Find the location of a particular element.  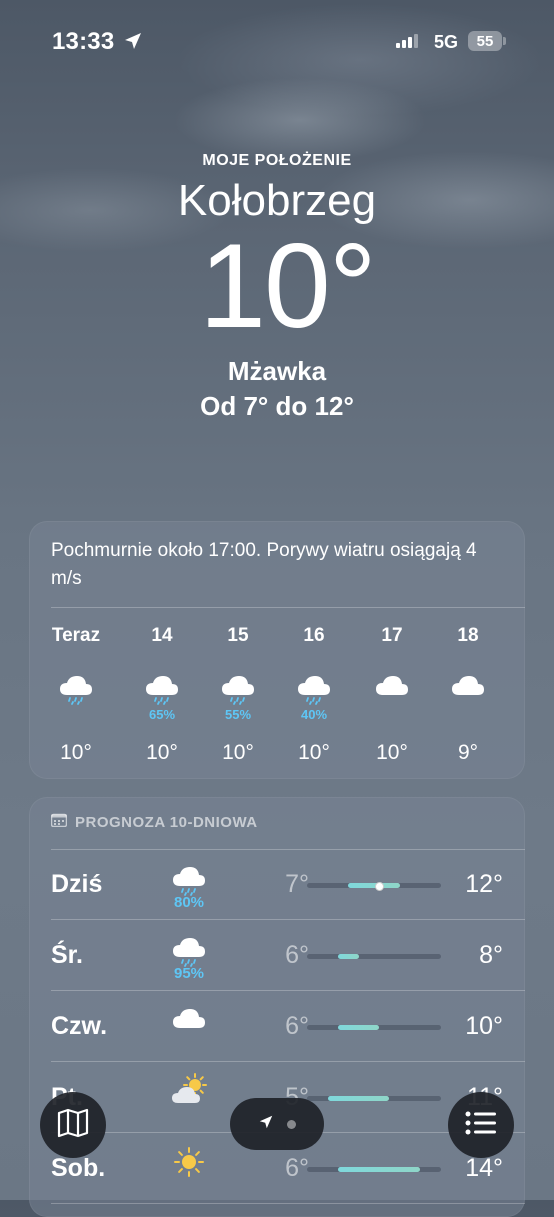

high-temperature: 10° is located at coordinates (484, 1026).